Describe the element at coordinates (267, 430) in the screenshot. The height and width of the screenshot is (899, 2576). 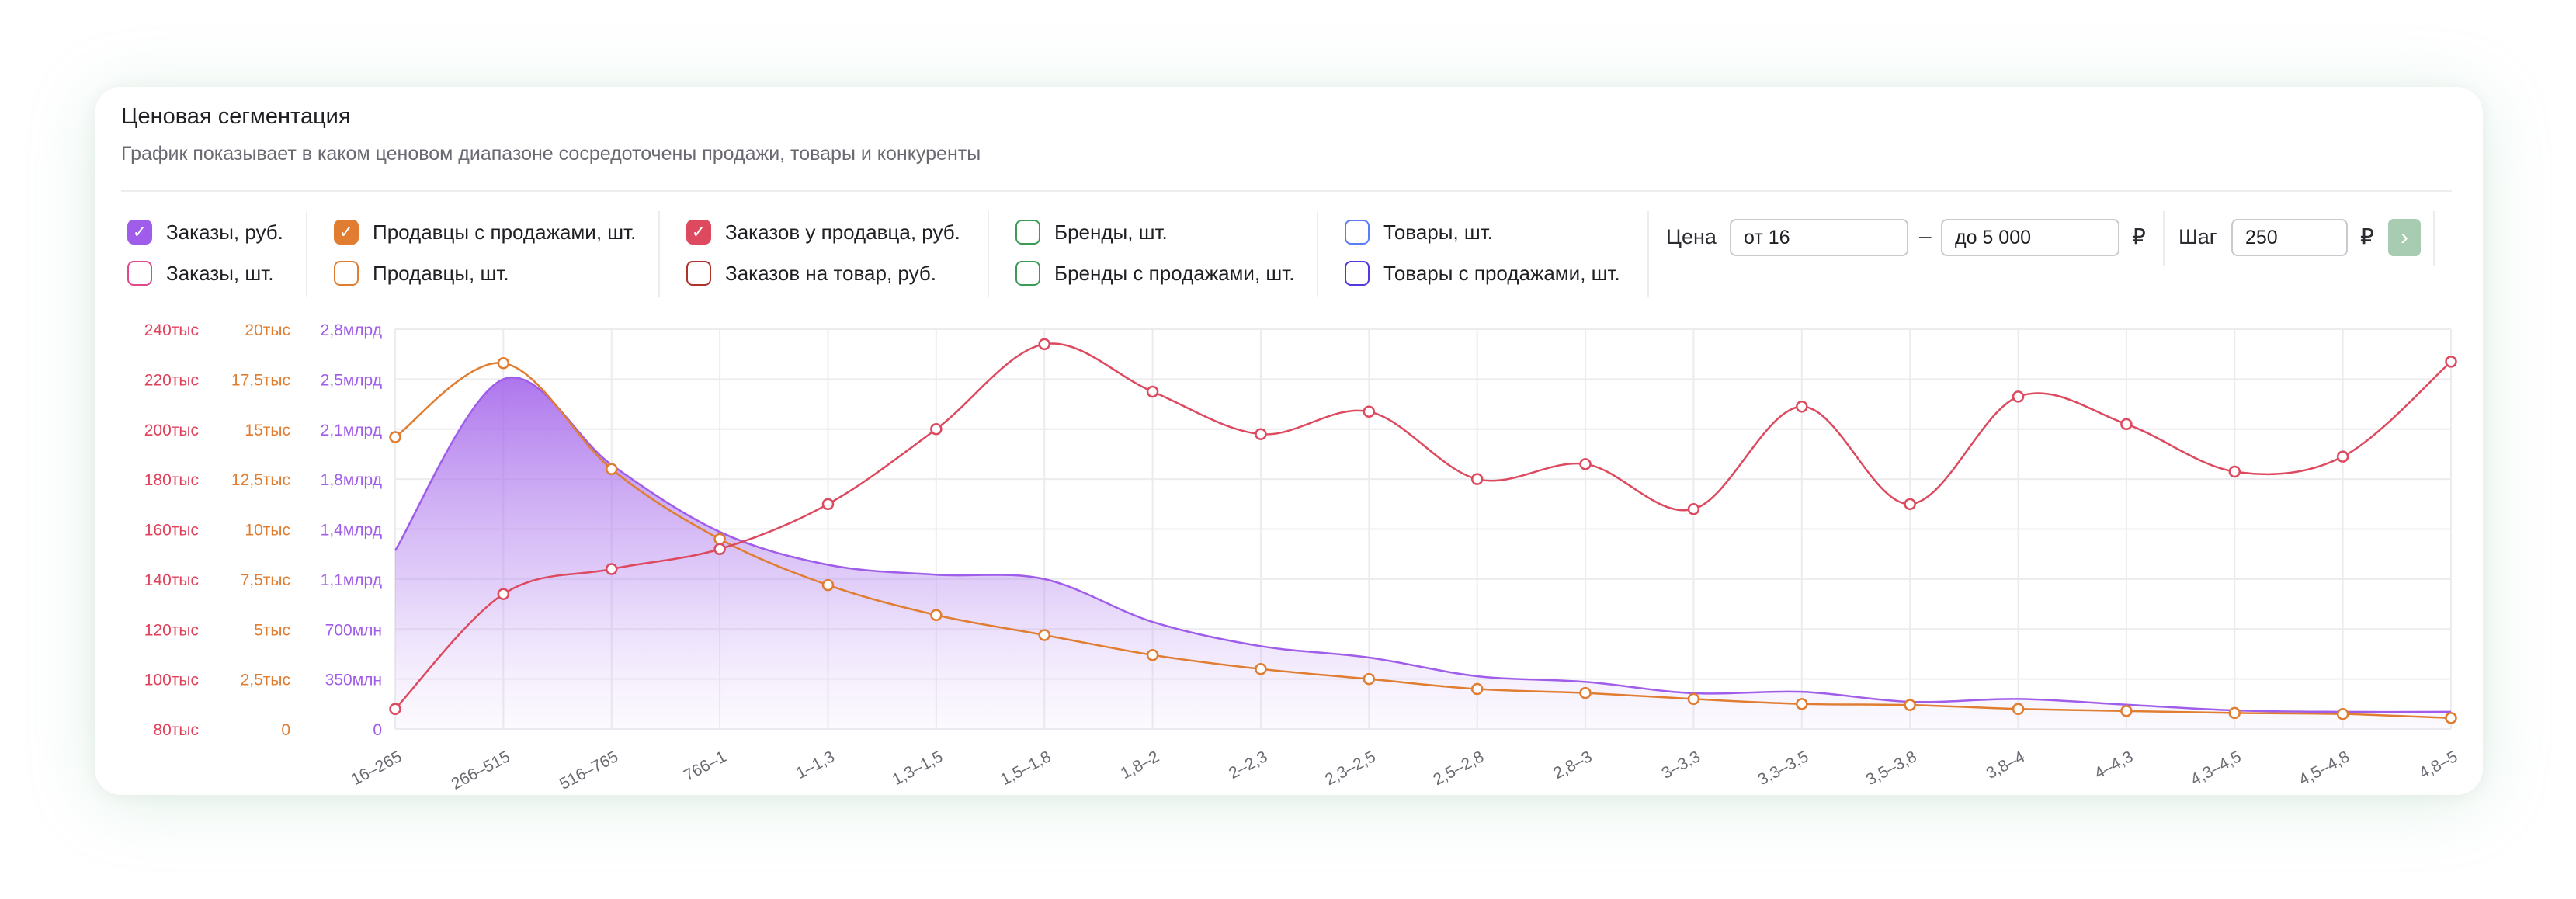
I see `y-tick-label: 15тыс` at that location.